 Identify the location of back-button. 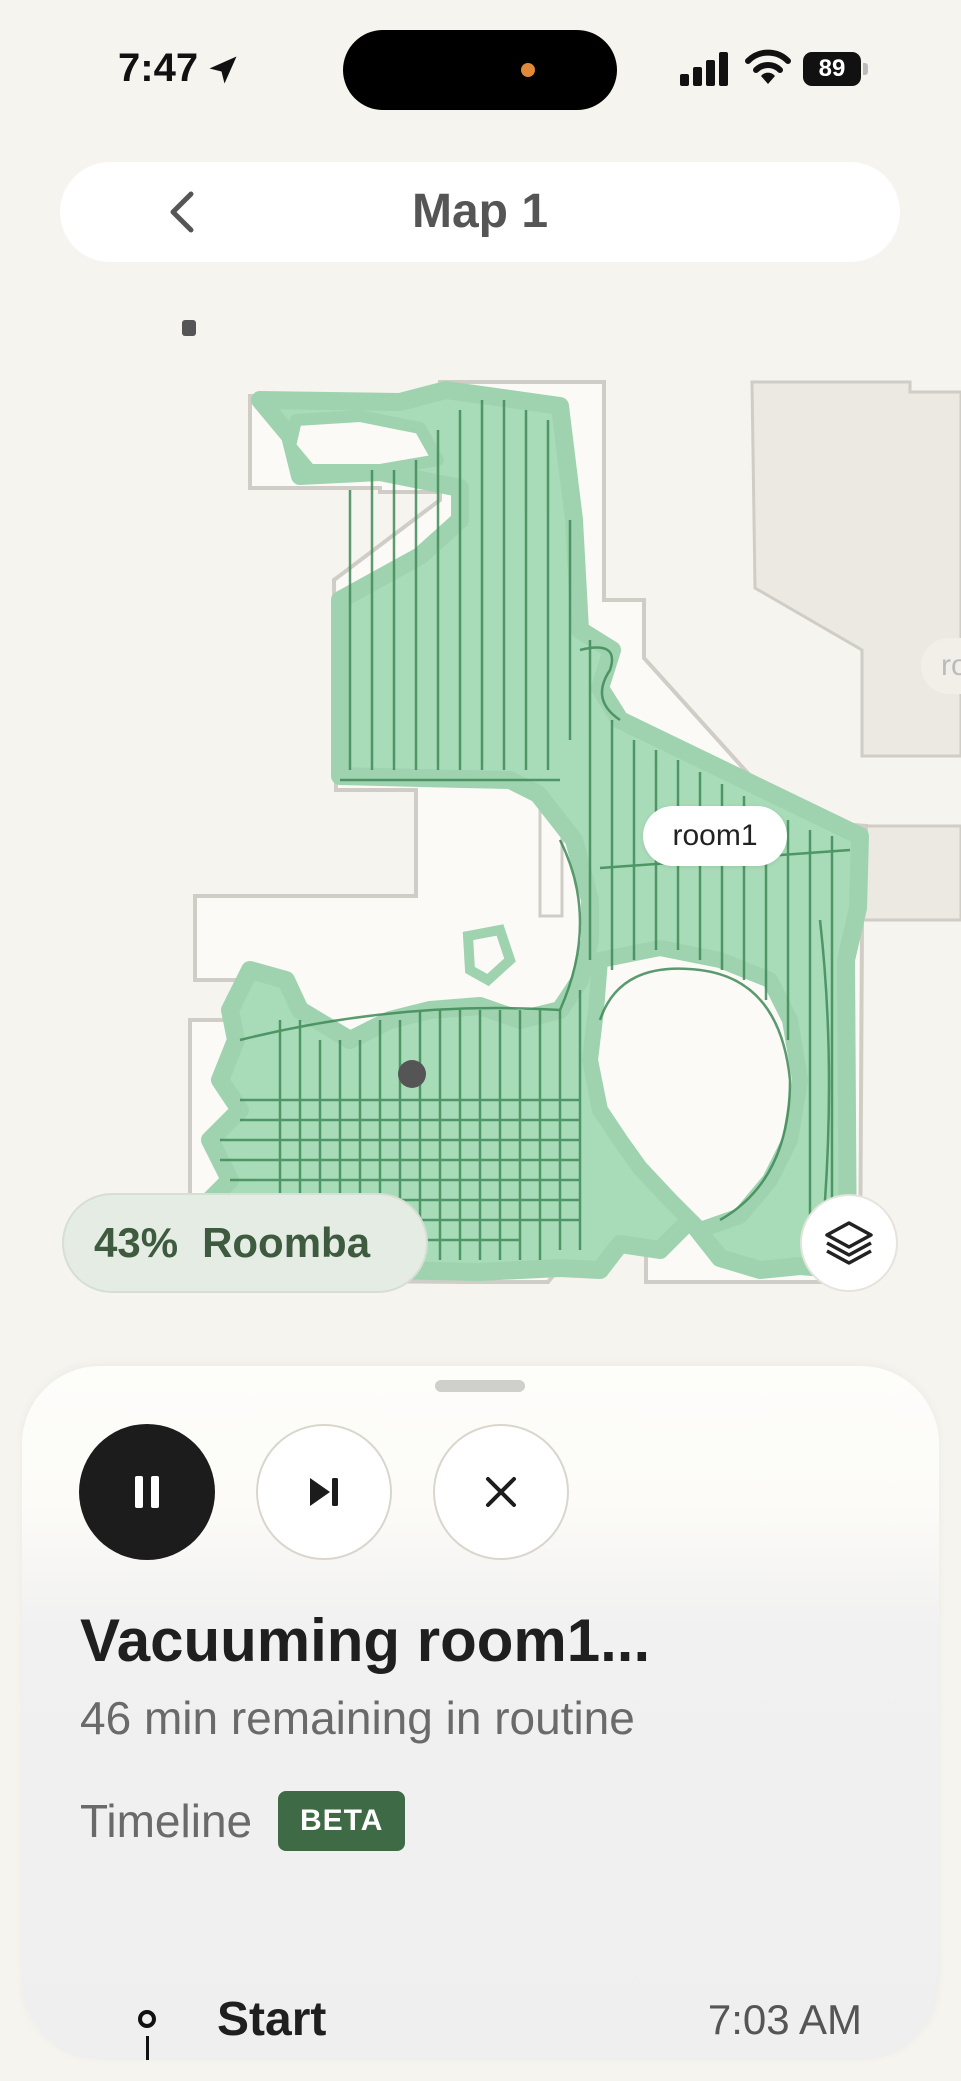
(182, 212).